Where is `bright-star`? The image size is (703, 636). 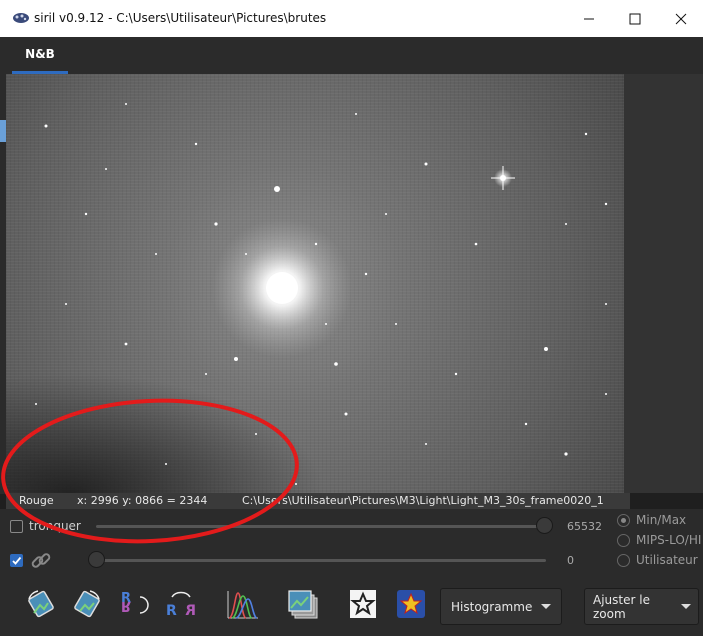 bright-star is located at coordinates (503, 178).